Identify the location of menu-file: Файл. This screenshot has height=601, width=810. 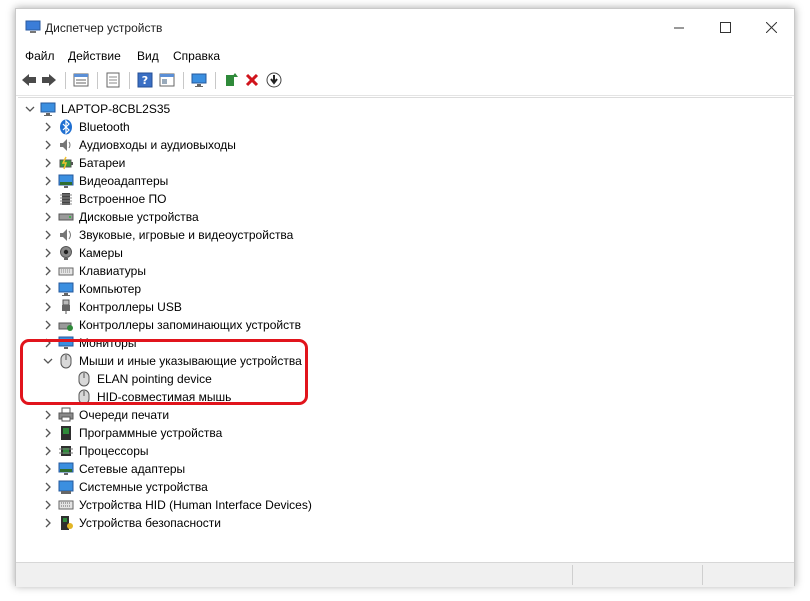
(40, 56).